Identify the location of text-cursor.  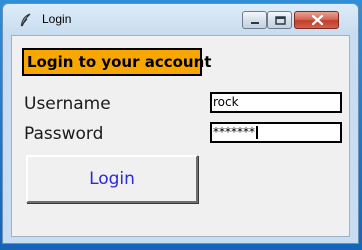
(257, 132).